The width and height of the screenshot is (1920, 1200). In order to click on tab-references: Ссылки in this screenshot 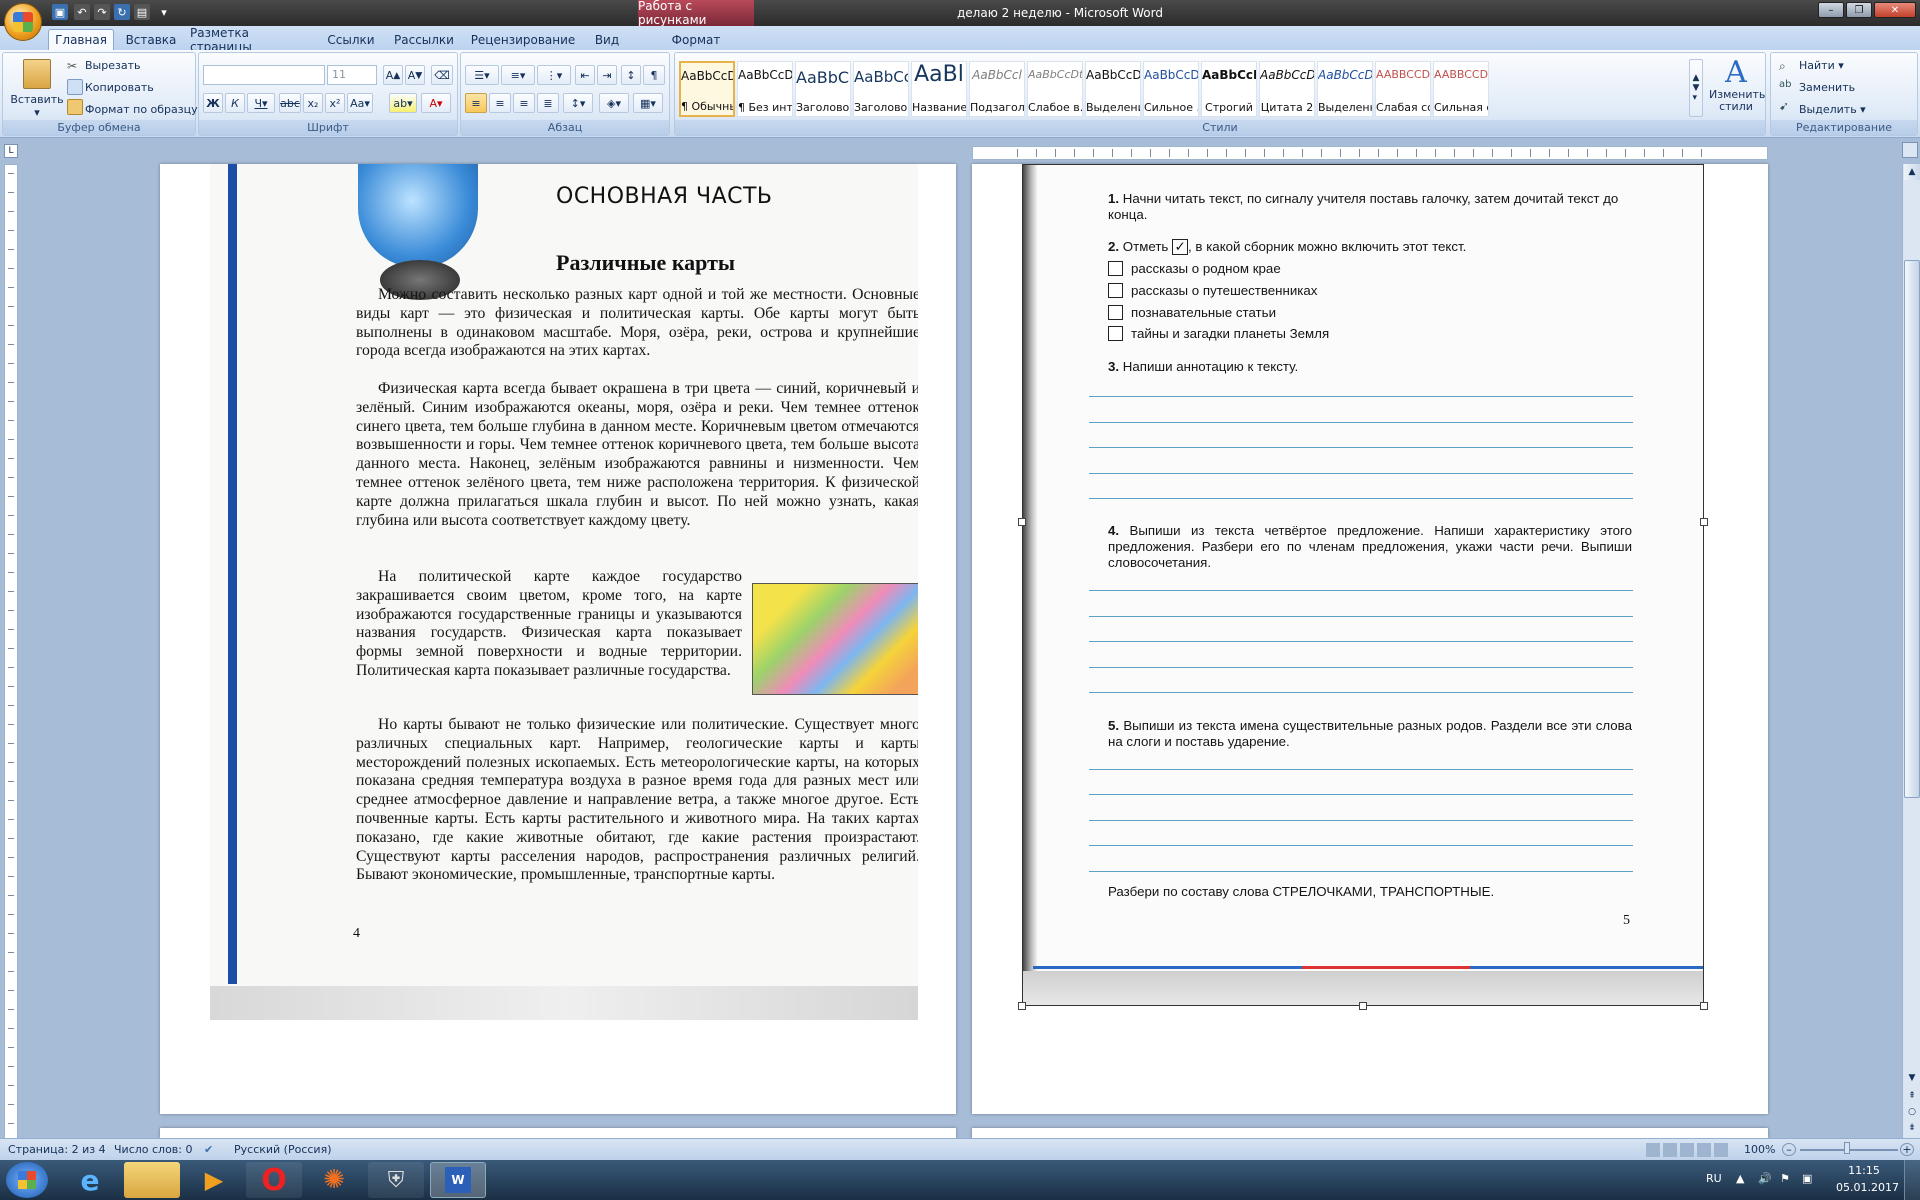, I will do `click(351, 39)`.